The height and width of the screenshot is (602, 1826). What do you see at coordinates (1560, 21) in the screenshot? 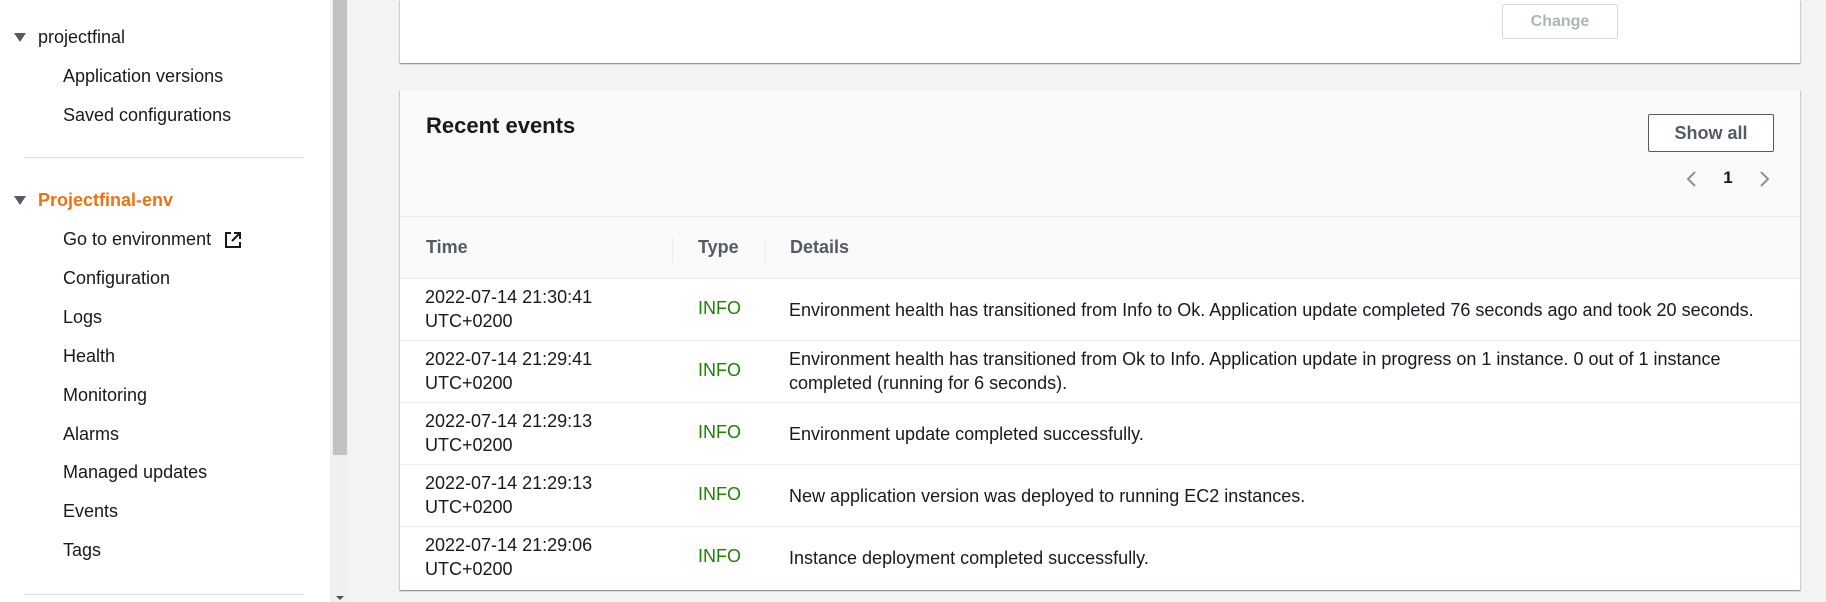
I see `change-button: Change` at bounding box center [1560, 21].